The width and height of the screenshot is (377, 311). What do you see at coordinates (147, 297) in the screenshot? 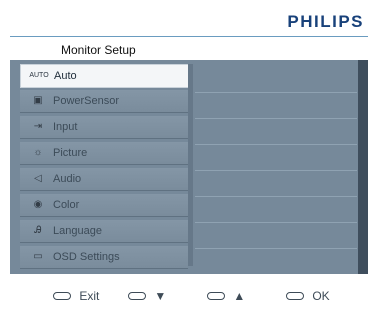
I see `down-button: ▼` at bounding box center [147, 297].